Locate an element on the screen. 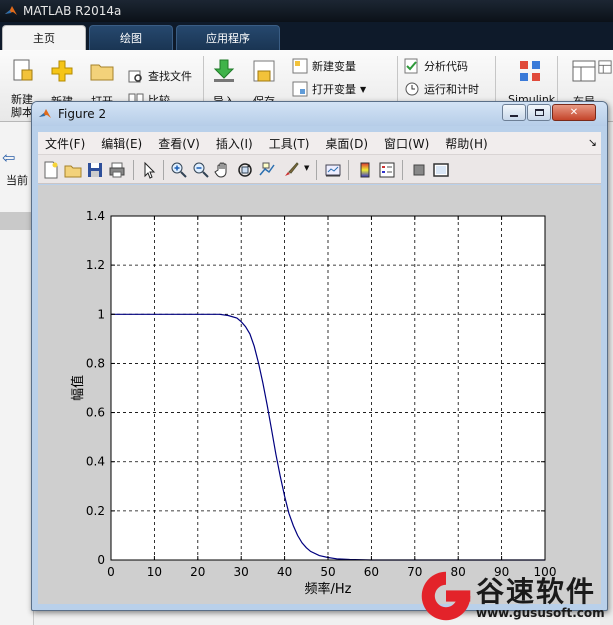  current-folder-label: 当前 is located at coordinates (17, 180).